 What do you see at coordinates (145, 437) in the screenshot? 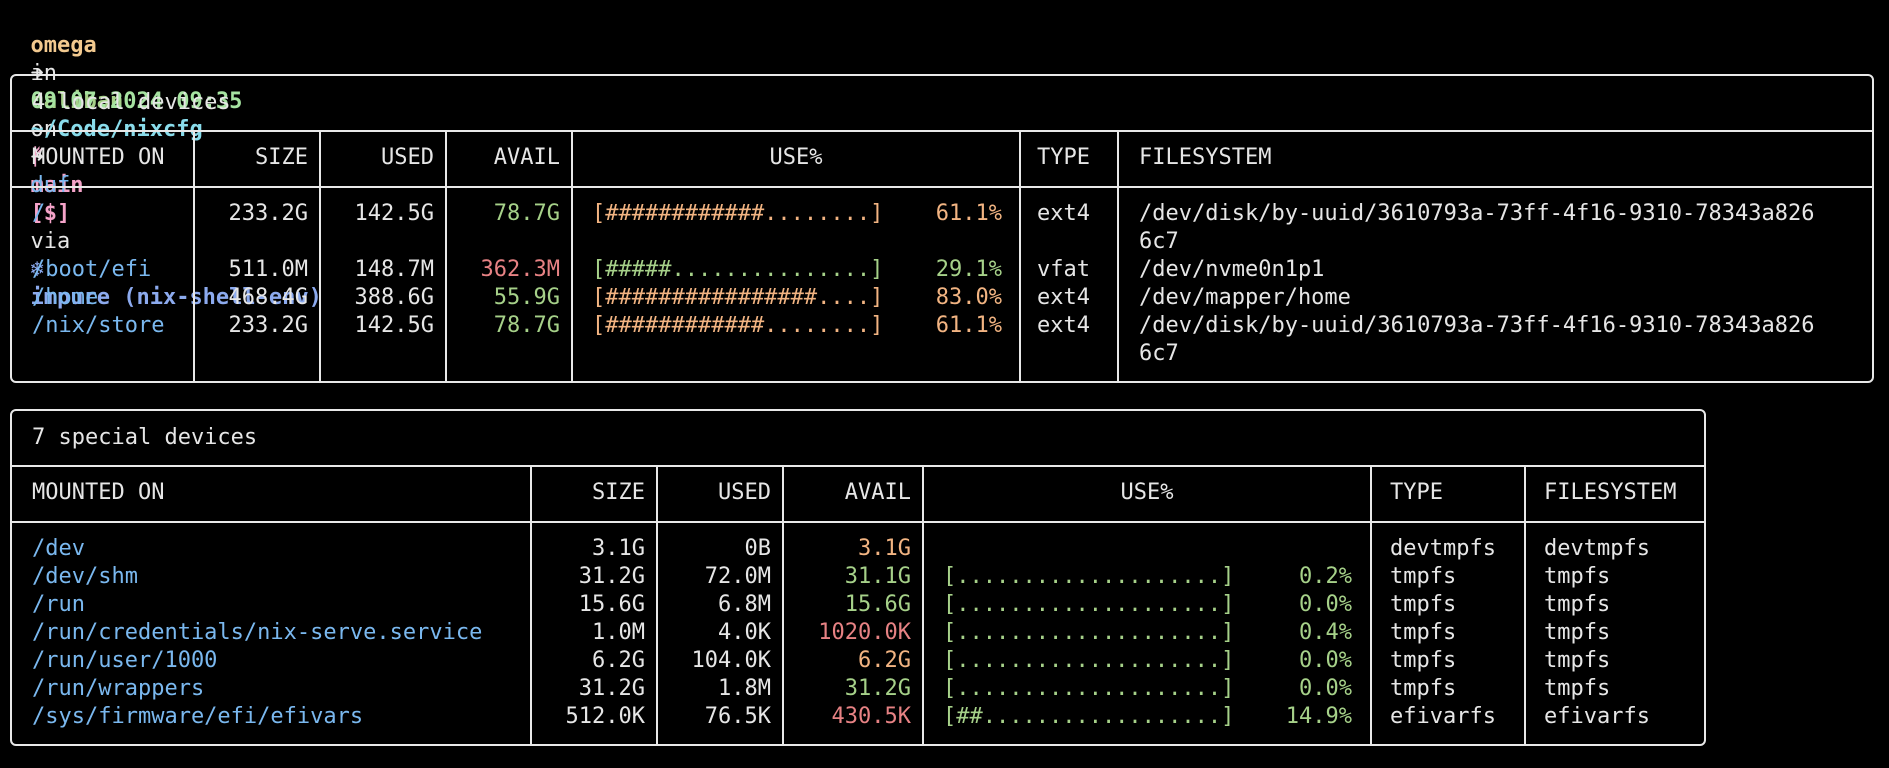
I see `special-devices-title: 7 special devices` at bounding box center [145, 437].